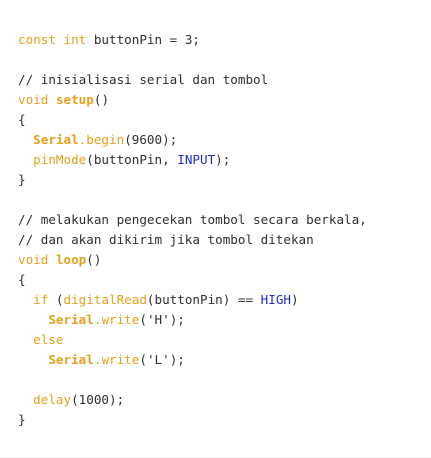  Describe the element at coordinates (105, 299) in the screenshot. I see `function-digitalread: digitalRead` at that location.